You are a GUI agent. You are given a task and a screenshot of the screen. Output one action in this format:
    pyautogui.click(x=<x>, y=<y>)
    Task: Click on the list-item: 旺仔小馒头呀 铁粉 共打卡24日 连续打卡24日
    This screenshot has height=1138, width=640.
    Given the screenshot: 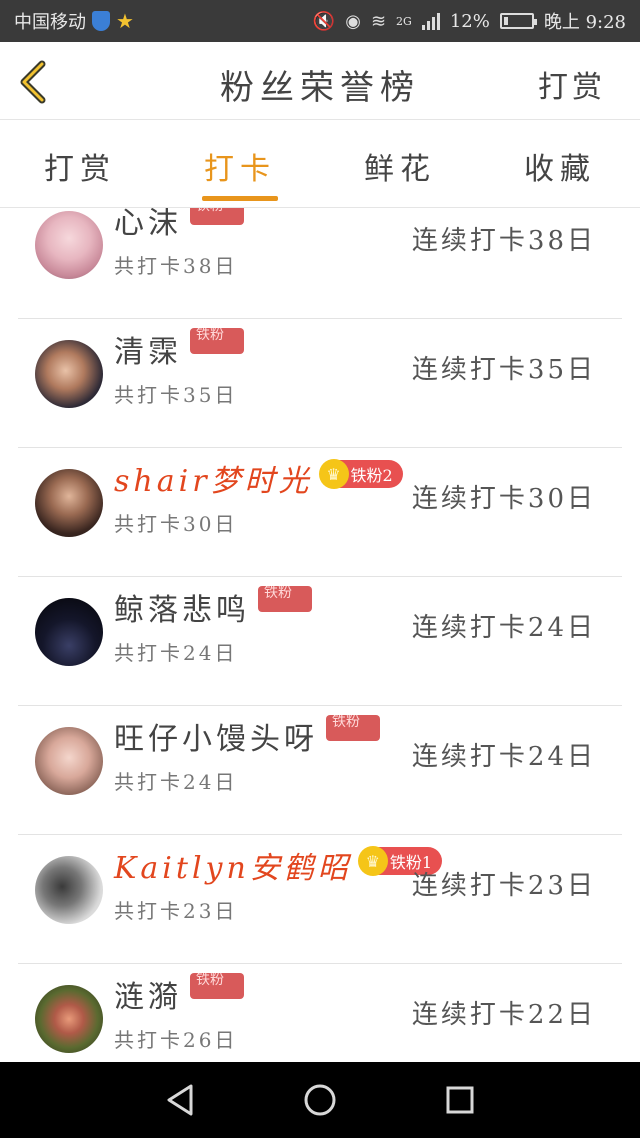 What is the action you would take?
    pyautogui.click(x=320, y=770)
    